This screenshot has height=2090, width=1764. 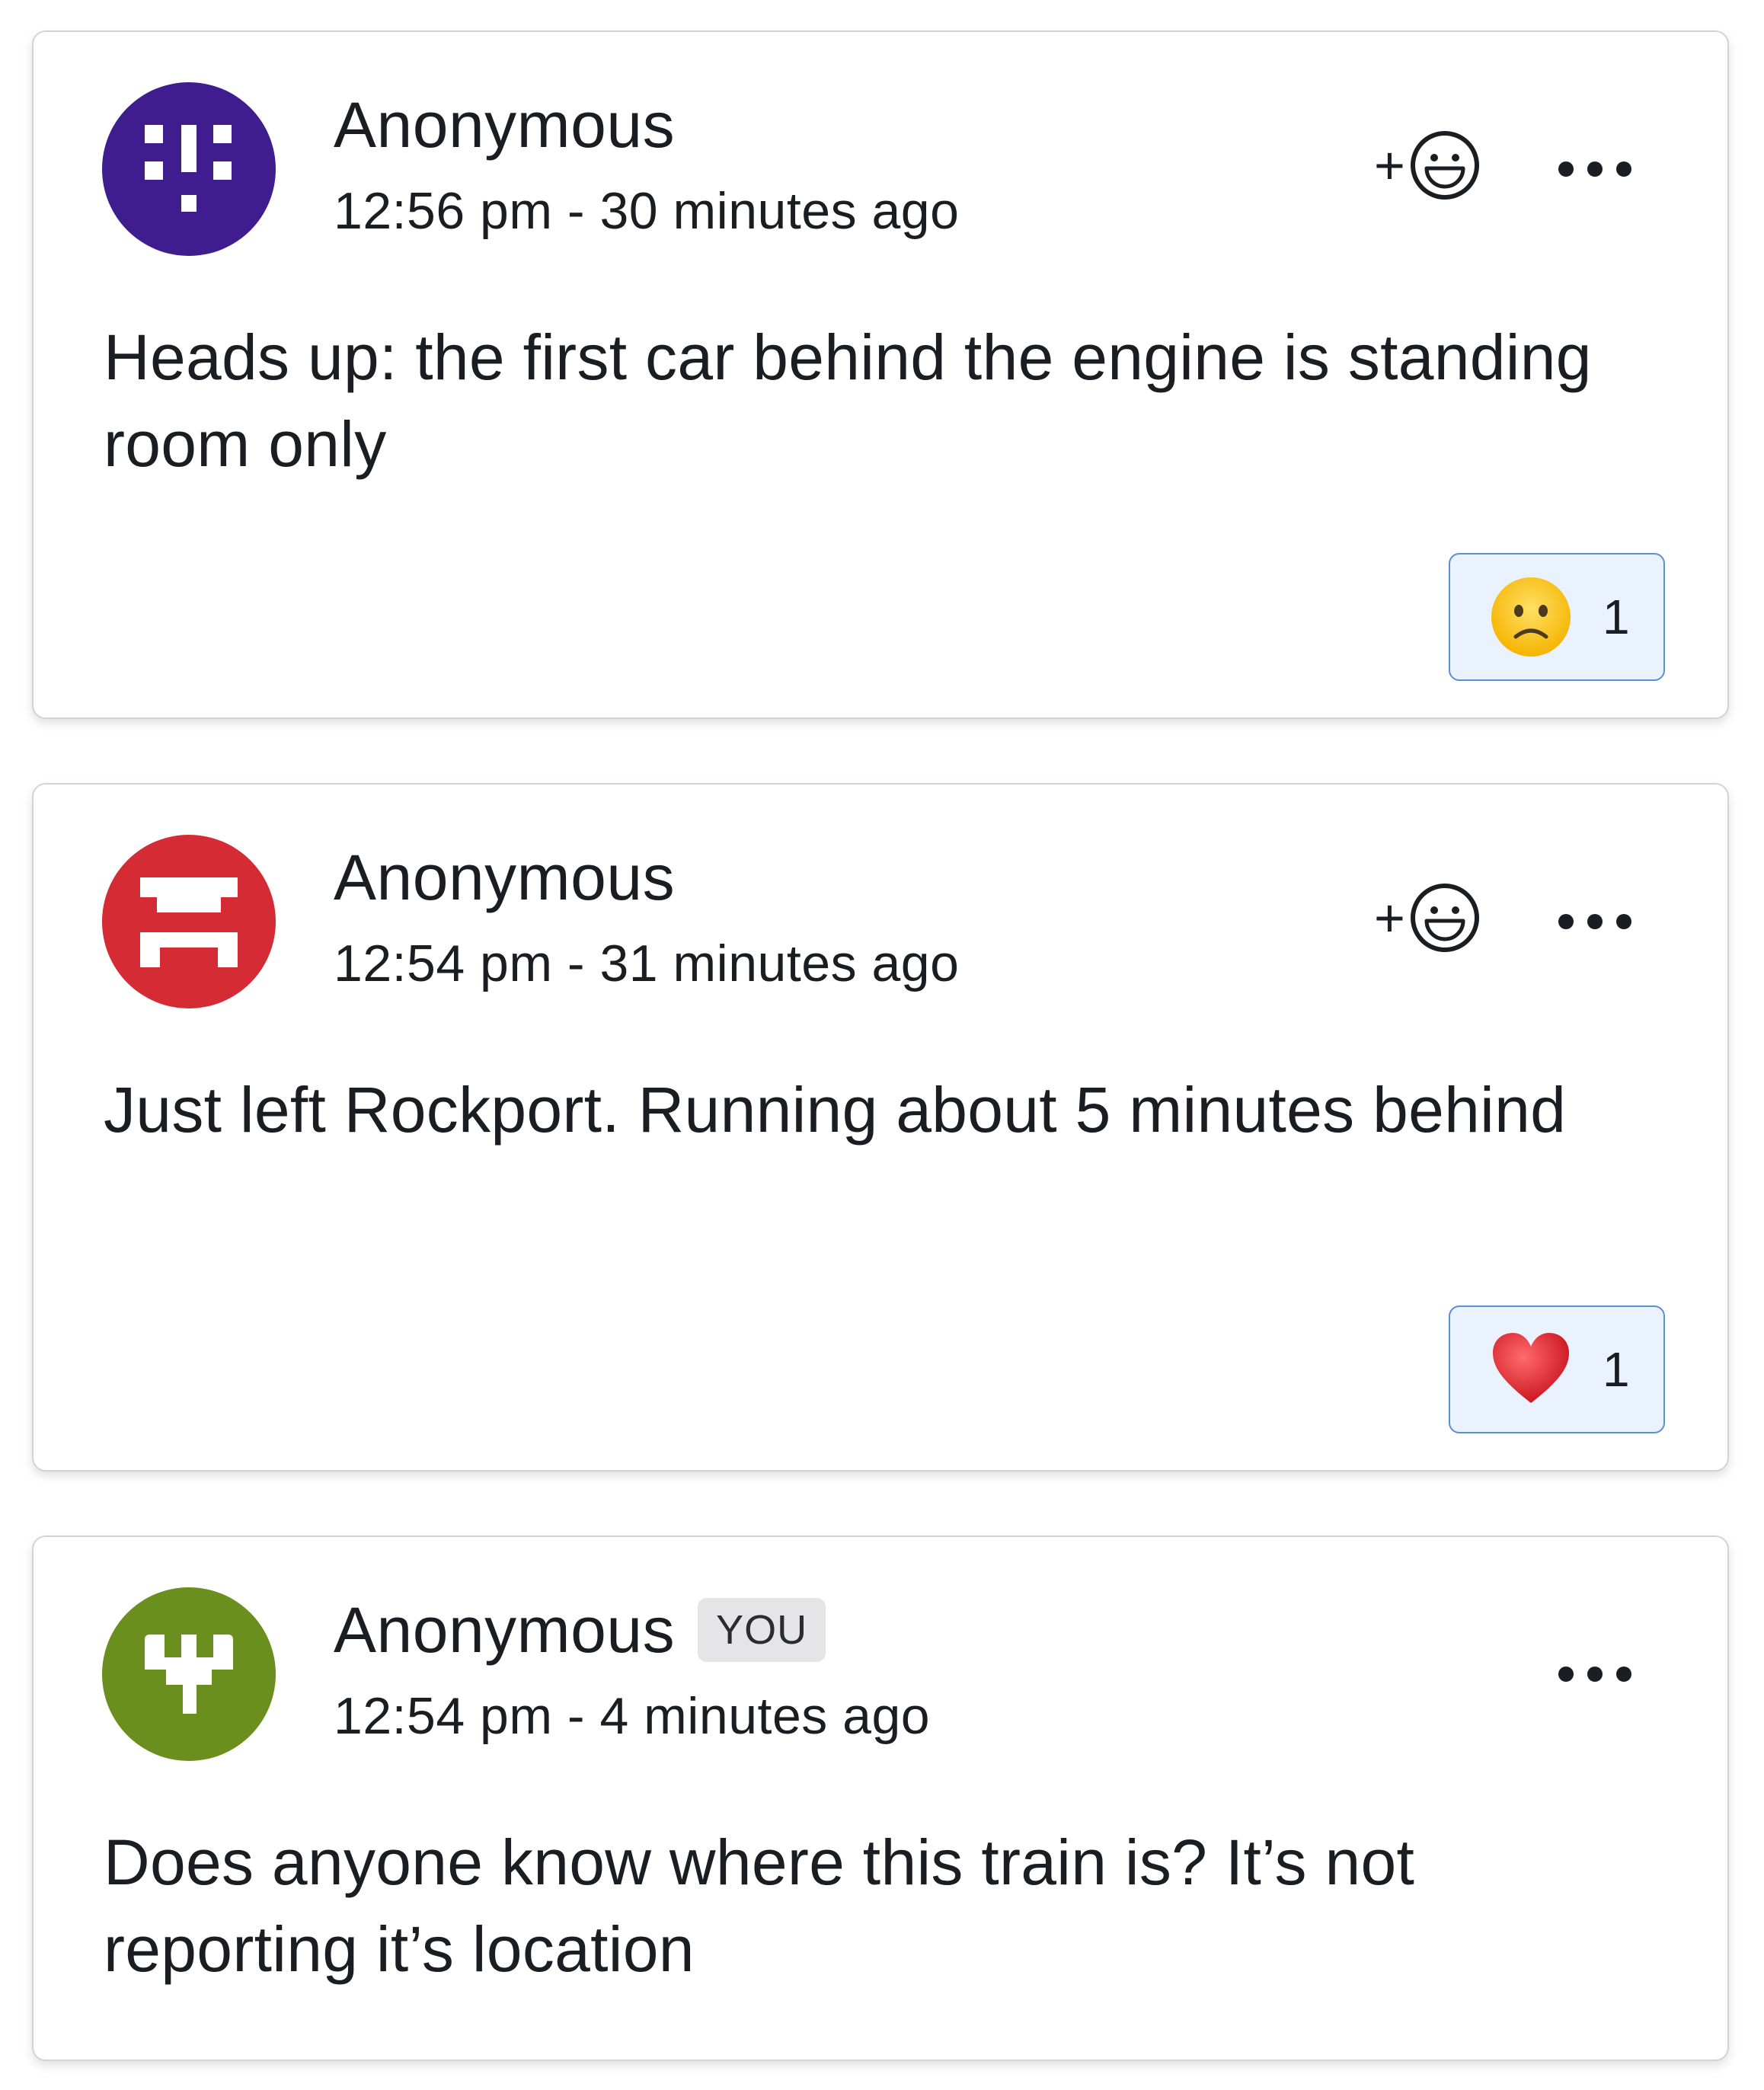 What do you see at coordinates (647, 963) in the screenshot?
I see `post-timestamp: 12:54 pm - 31 minutes ago` at bounding box center [647, 963].